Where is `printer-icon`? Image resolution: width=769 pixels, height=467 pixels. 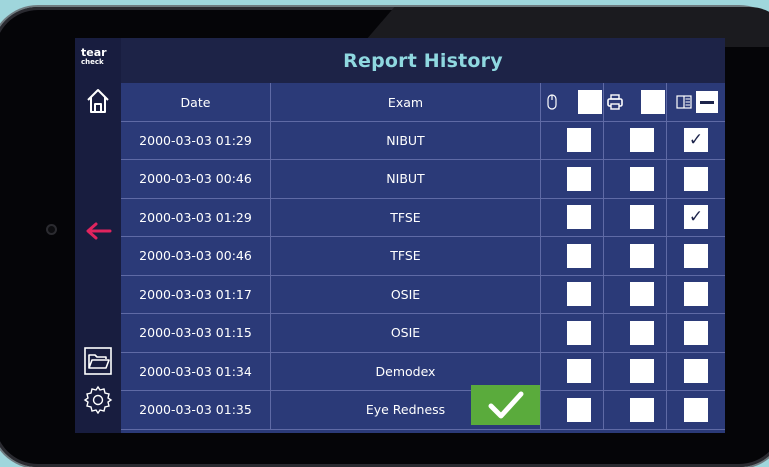 printer-icon is located at coordinates (615, 102).